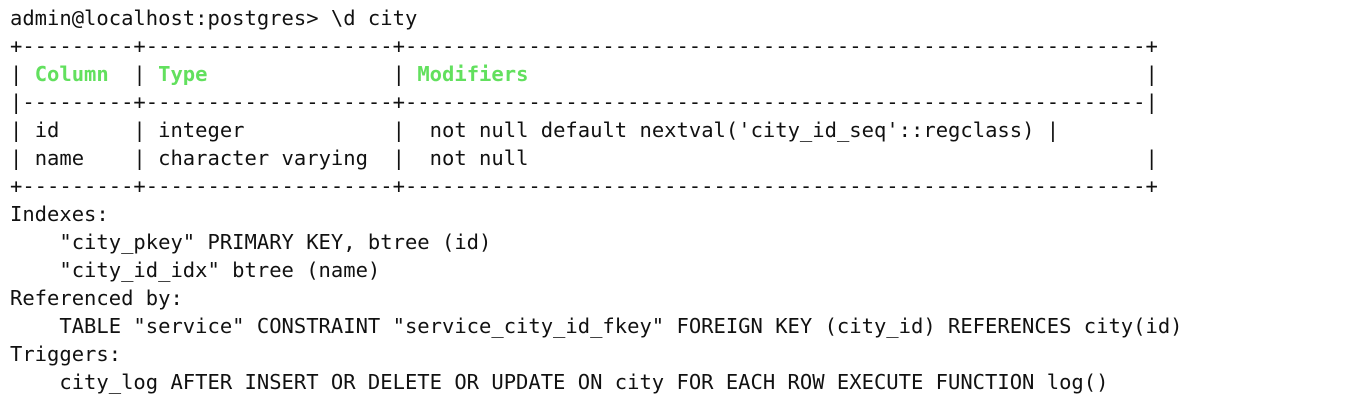 The height and width of the screenshot is (414, 1358). I want to click on header-type: Type, so click(183, 74).